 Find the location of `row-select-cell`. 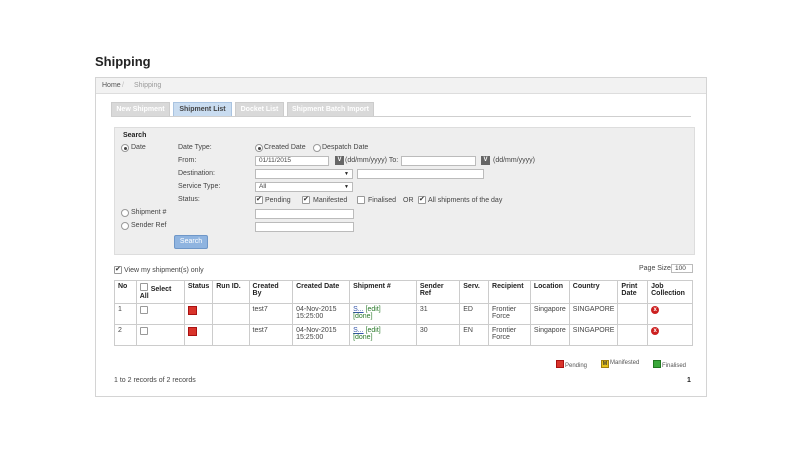

row-select-cell is located at coordinates (160, 335).